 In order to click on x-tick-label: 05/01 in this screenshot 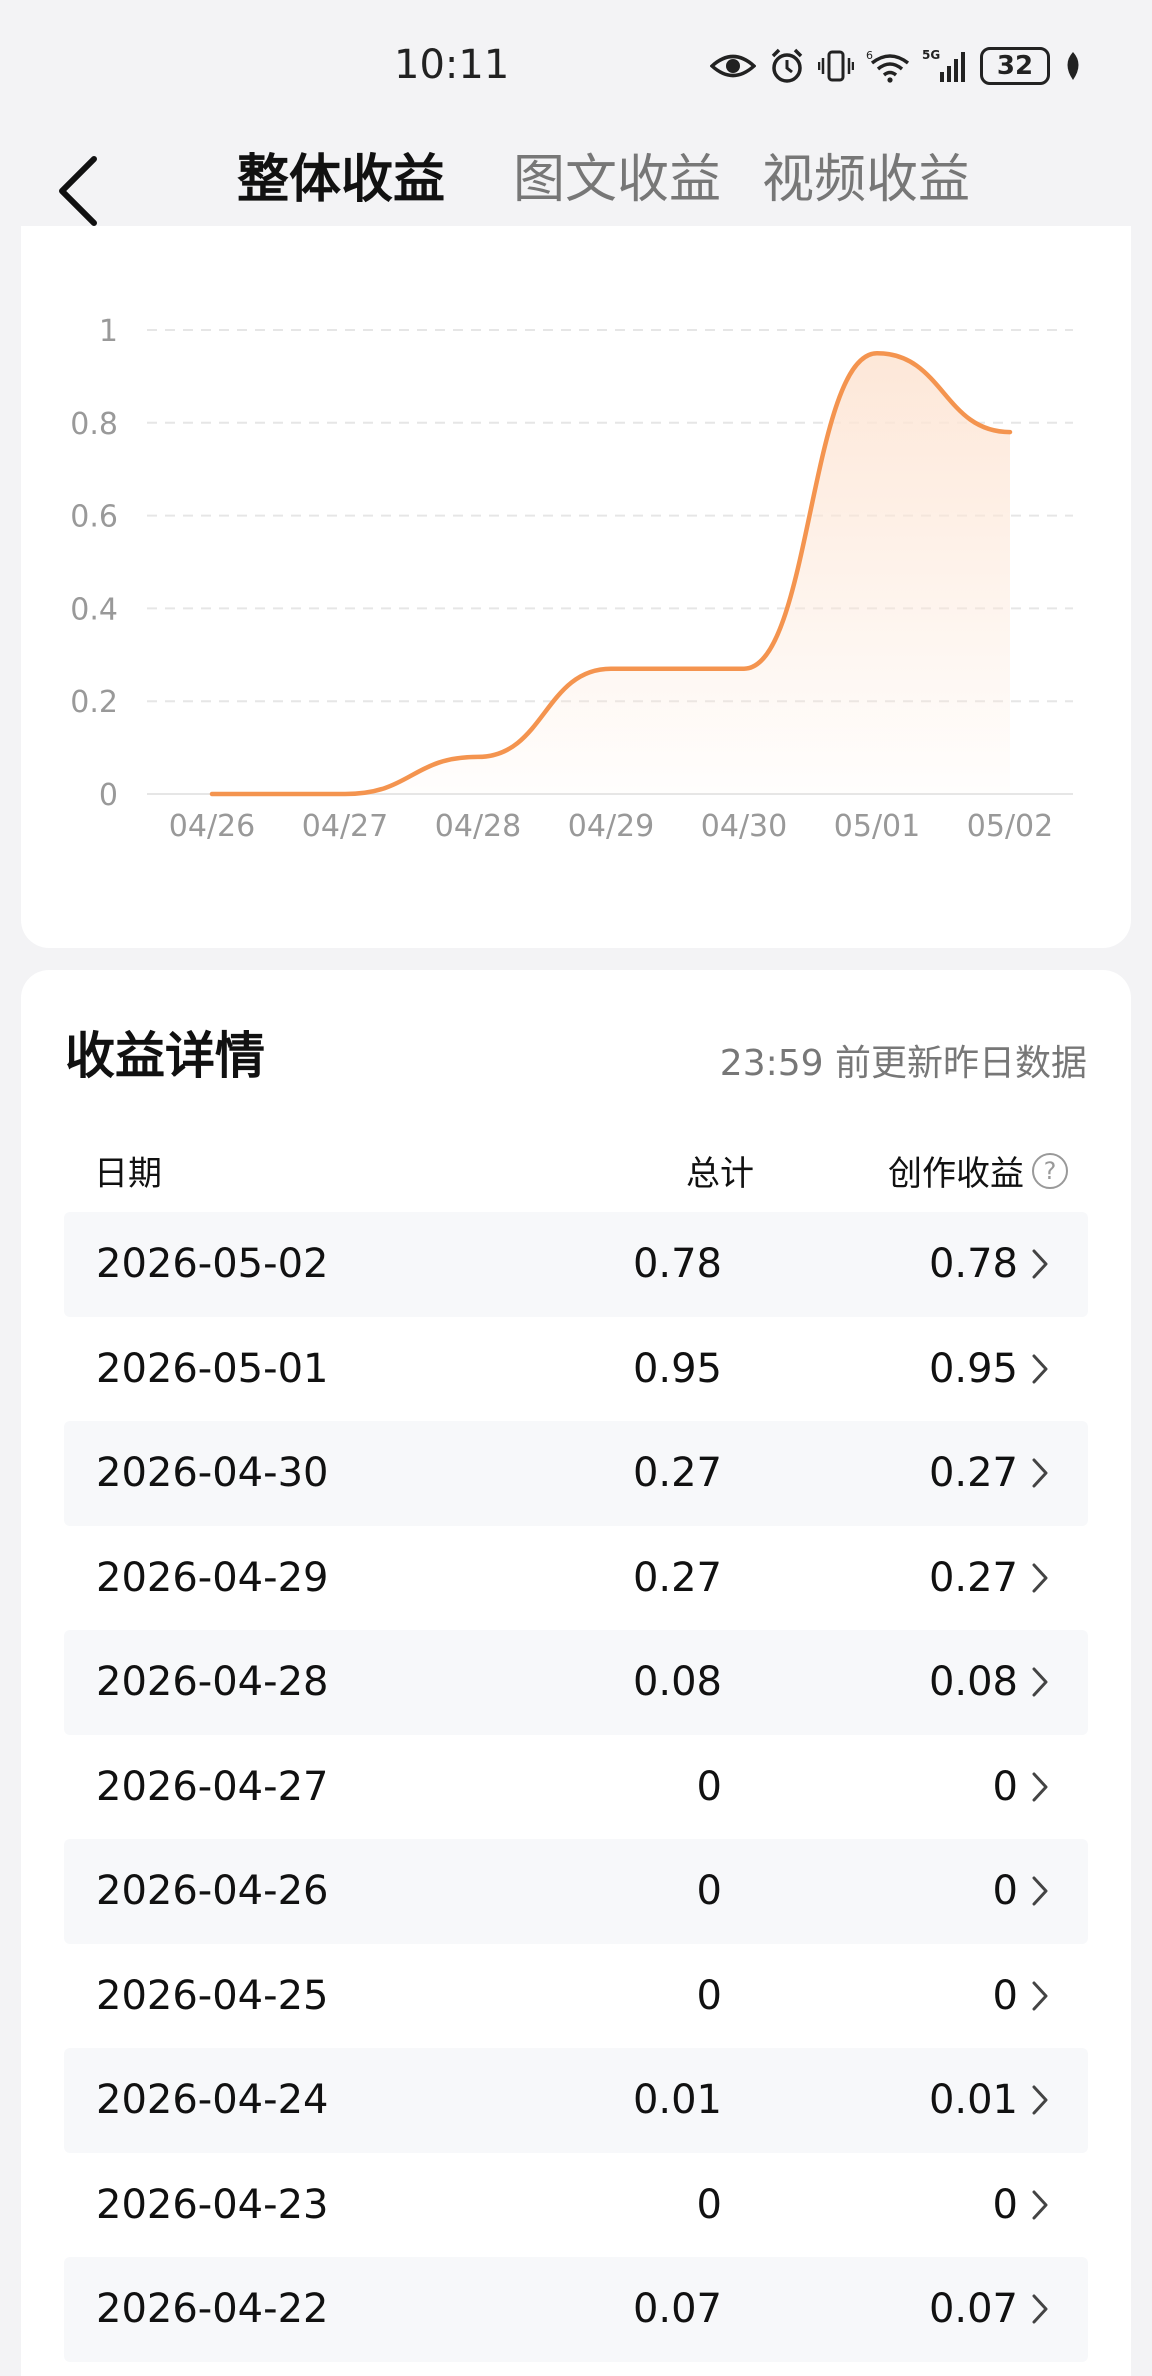, I will do `click(877, 826)`.